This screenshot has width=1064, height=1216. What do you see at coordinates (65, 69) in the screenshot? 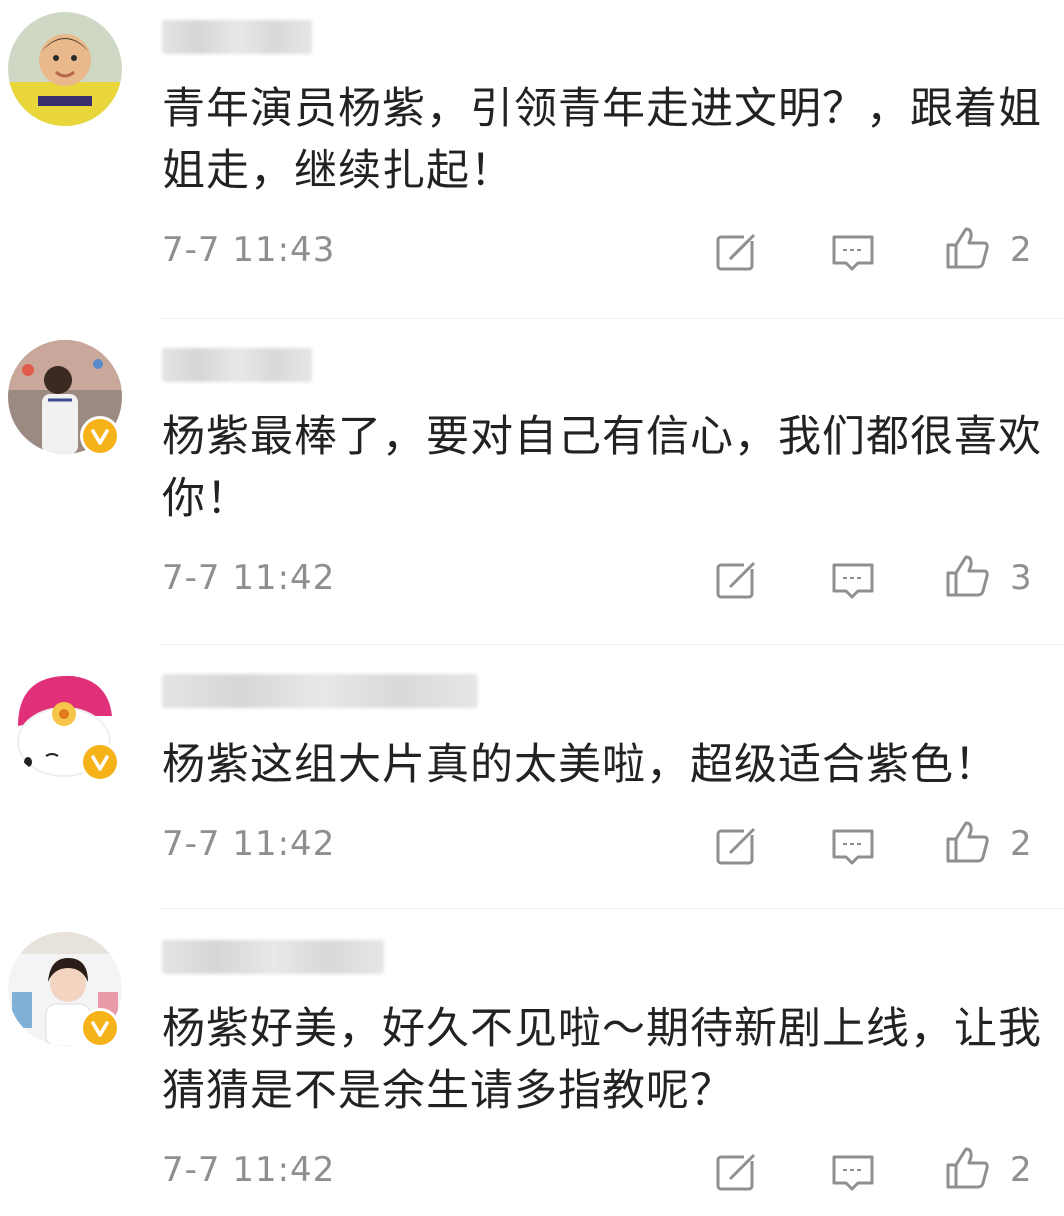
I see `avatar` at bounding box center [65, 69].